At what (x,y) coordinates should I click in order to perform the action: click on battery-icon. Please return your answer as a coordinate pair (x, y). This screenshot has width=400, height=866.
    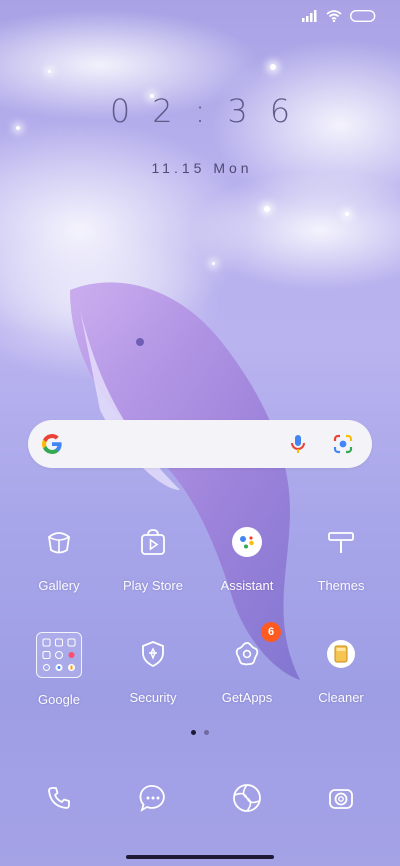
    Looking at the image, I should click on (363, 16).